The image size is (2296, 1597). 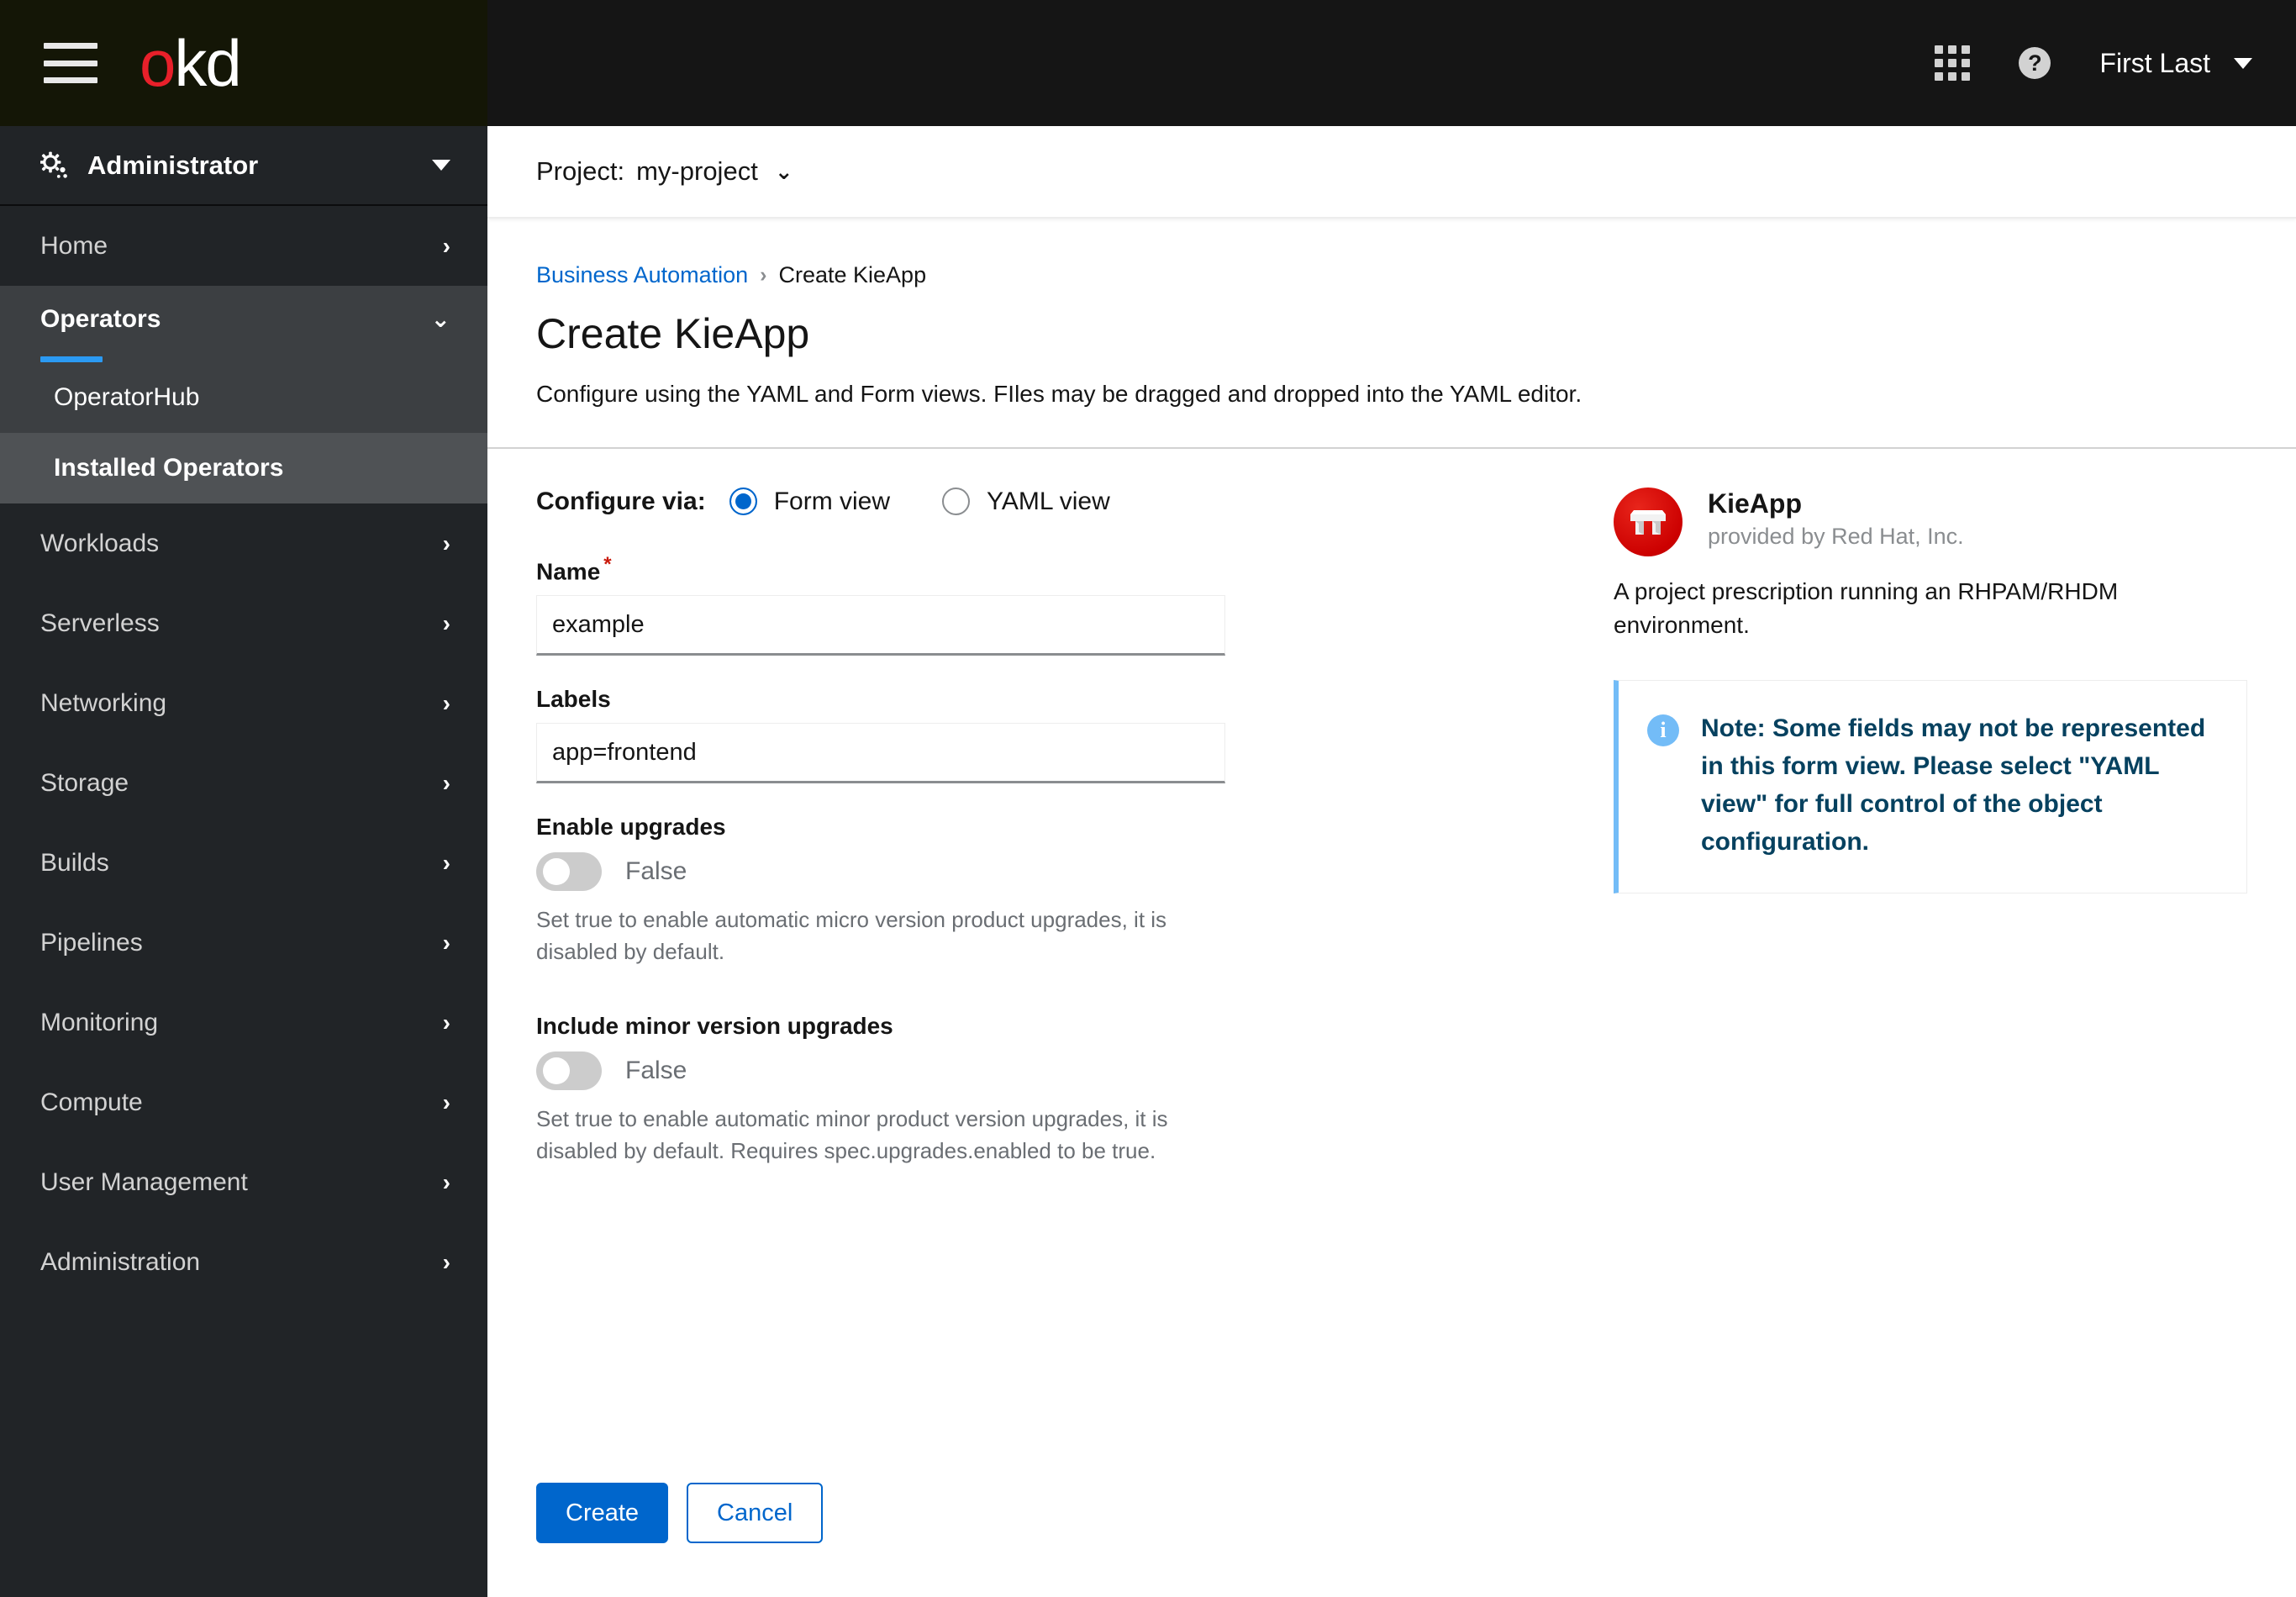 What do you see at coordinates (957, 502) in the screenshot?
I see `radio-yaml-view-indicator` at bounding box center [957, 502].